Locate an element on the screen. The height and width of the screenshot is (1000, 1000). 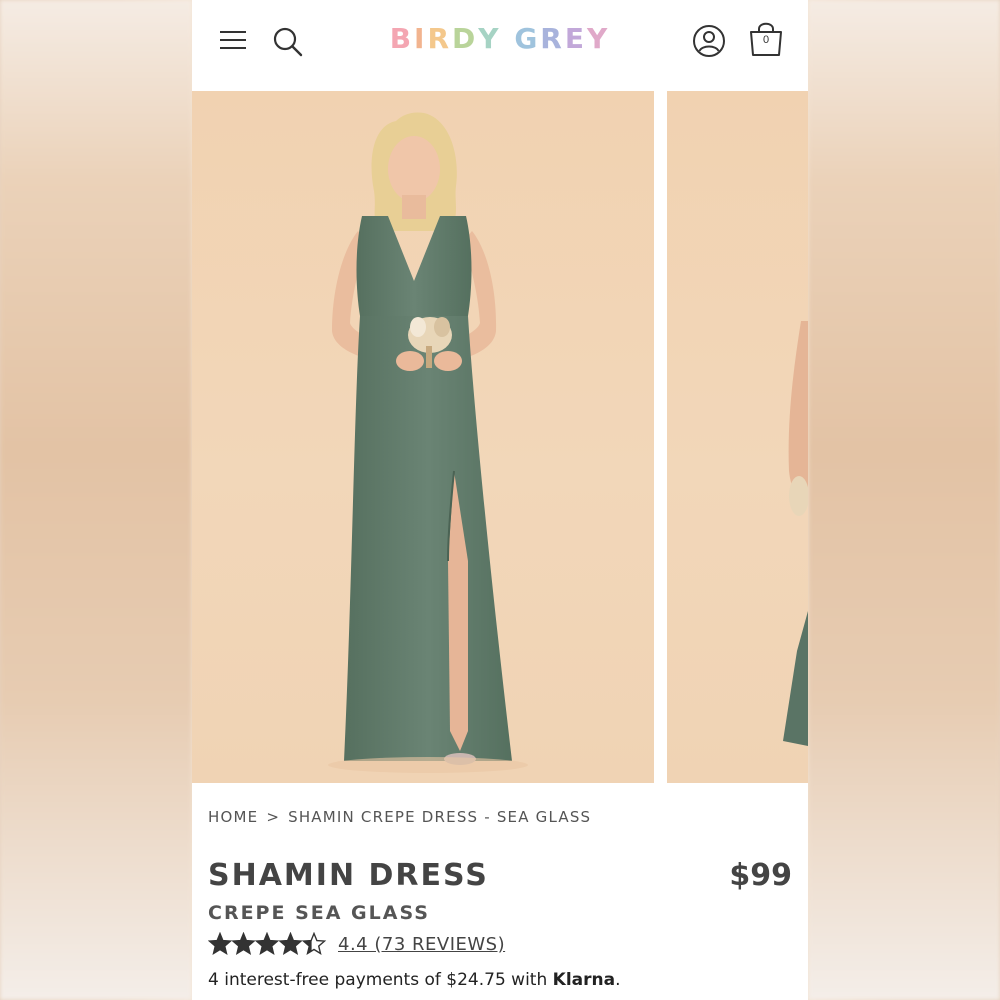
hamburger-menu-icon is located at coordinates (233, 40).